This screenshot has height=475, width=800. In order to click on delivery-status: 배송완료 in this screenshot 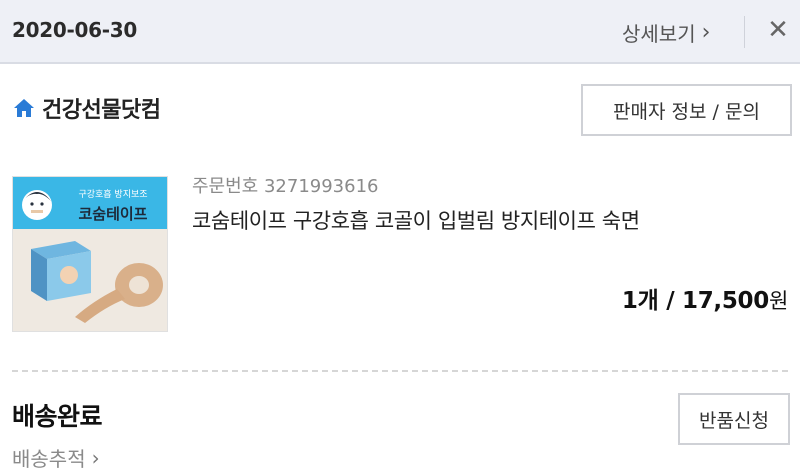, I will do `click(57, 416)`.